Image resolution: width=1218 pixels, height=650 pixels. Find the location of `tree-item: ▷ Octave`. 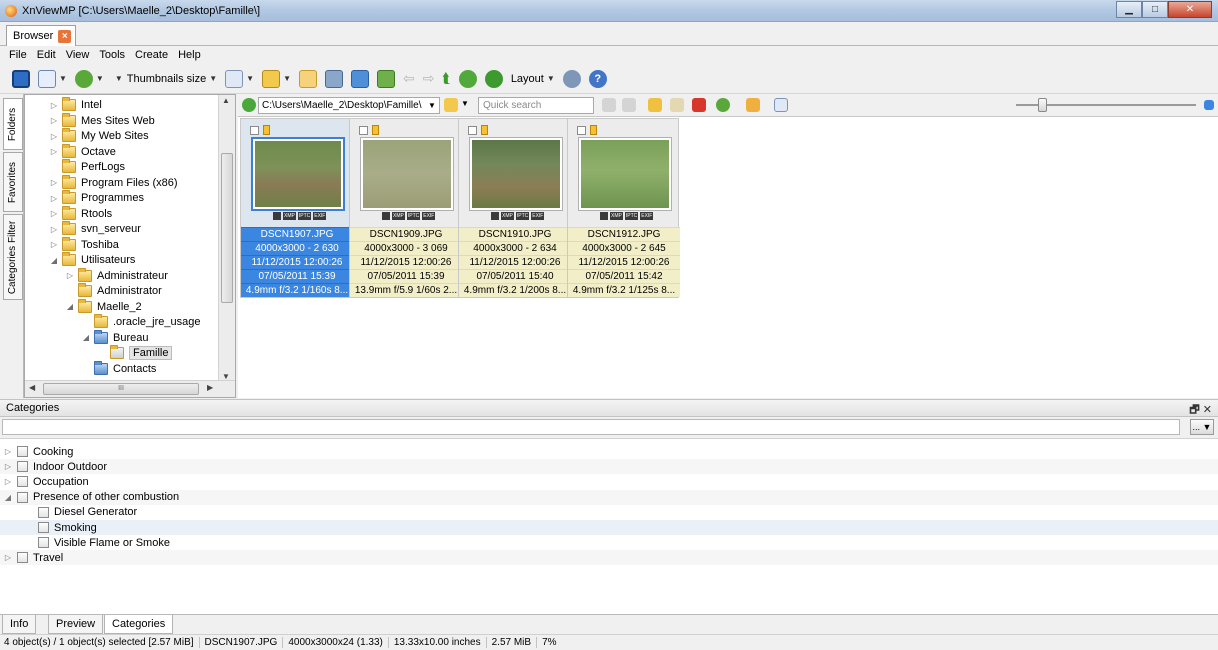

tree-item: ▷ Octave is located at coordinates (82, 151).